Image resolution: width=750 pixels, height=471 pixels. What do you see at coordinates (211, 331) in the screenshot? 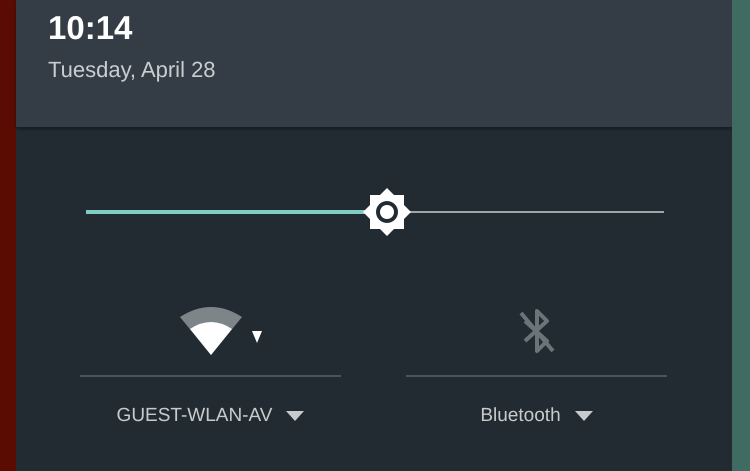
I see `wifi-icon` at bounding box center [211, 331].